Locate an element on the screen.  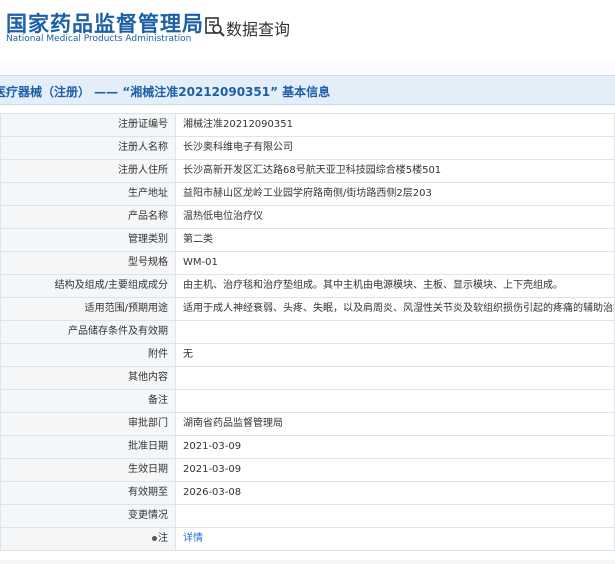
row-value: 湖南省药品监督管理局 is located at coordinates (395, 424).